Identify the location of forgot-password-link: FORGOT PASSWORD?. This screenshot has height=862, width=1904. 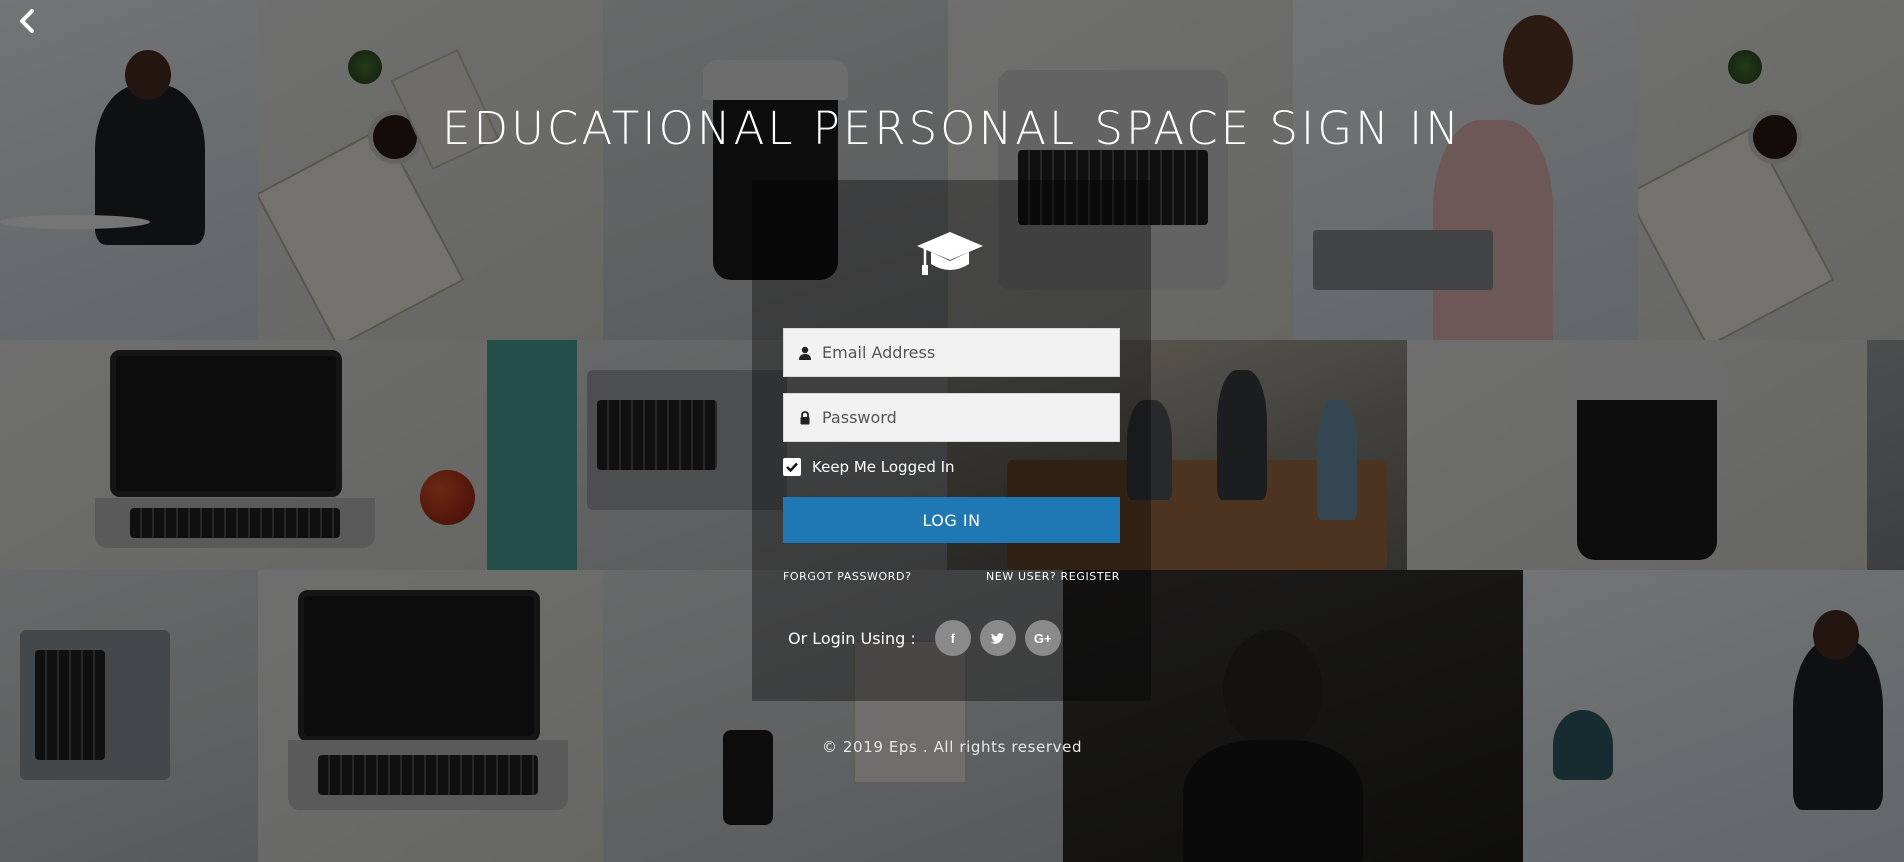
(847, 576).